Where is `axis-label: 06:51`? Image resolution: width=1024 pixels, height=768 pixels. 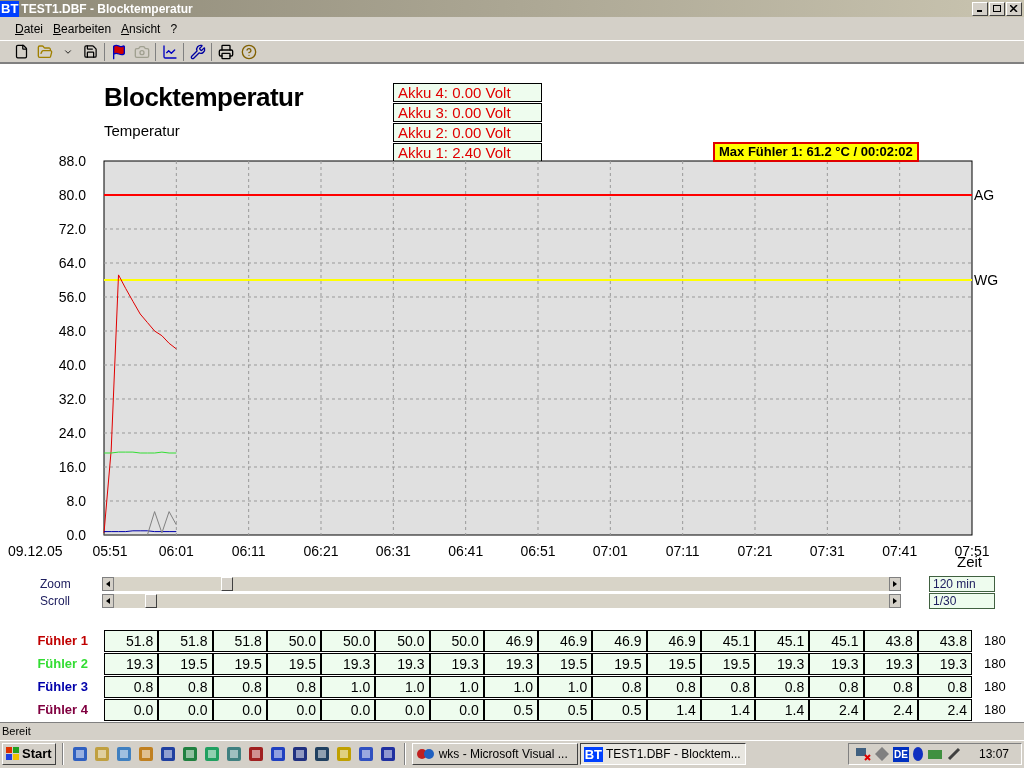 axis-label: 06:51 is located at coordinates (538, 551).